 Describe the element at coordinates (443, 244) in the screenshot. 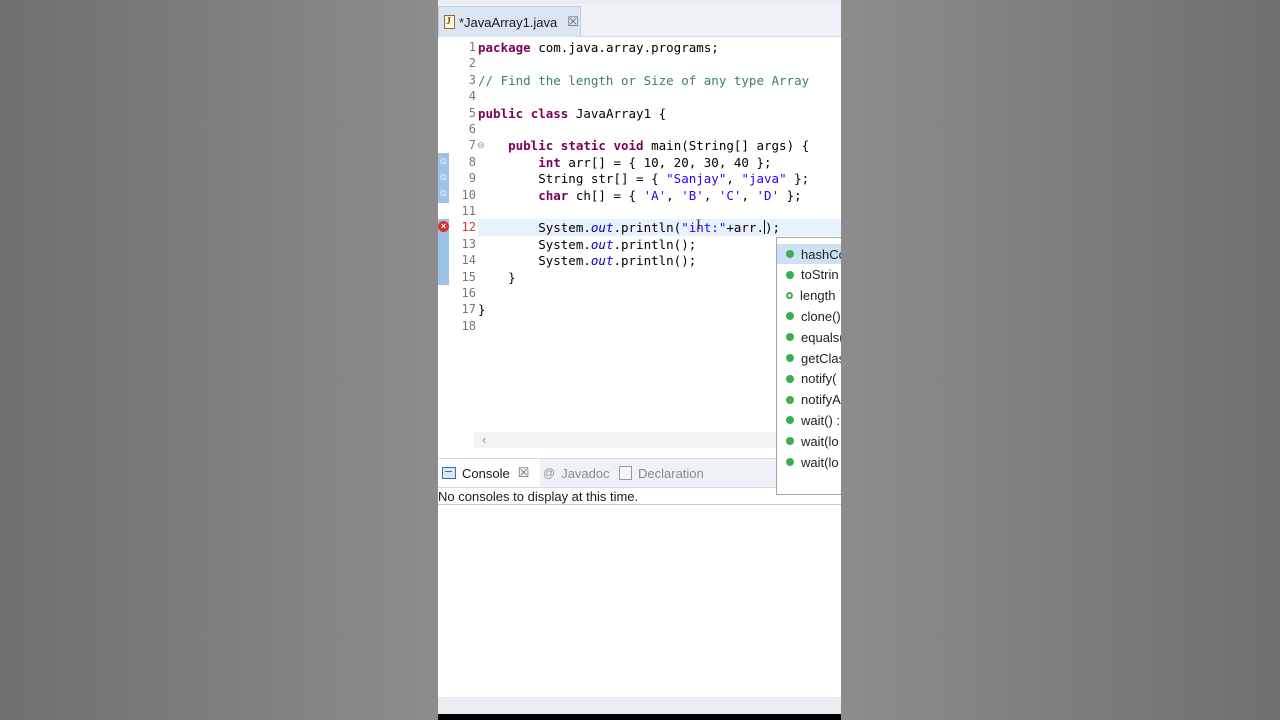

I see `overview-ruler: ⊙ ⊙ ⊙ ×` at that location.